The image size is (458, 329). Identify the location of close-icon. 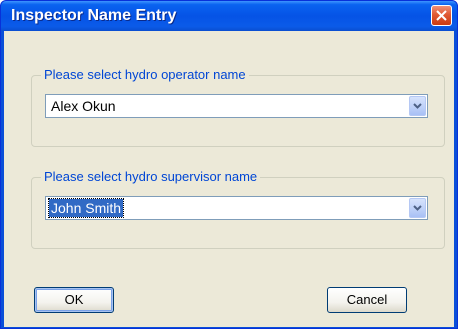
(441, 15).